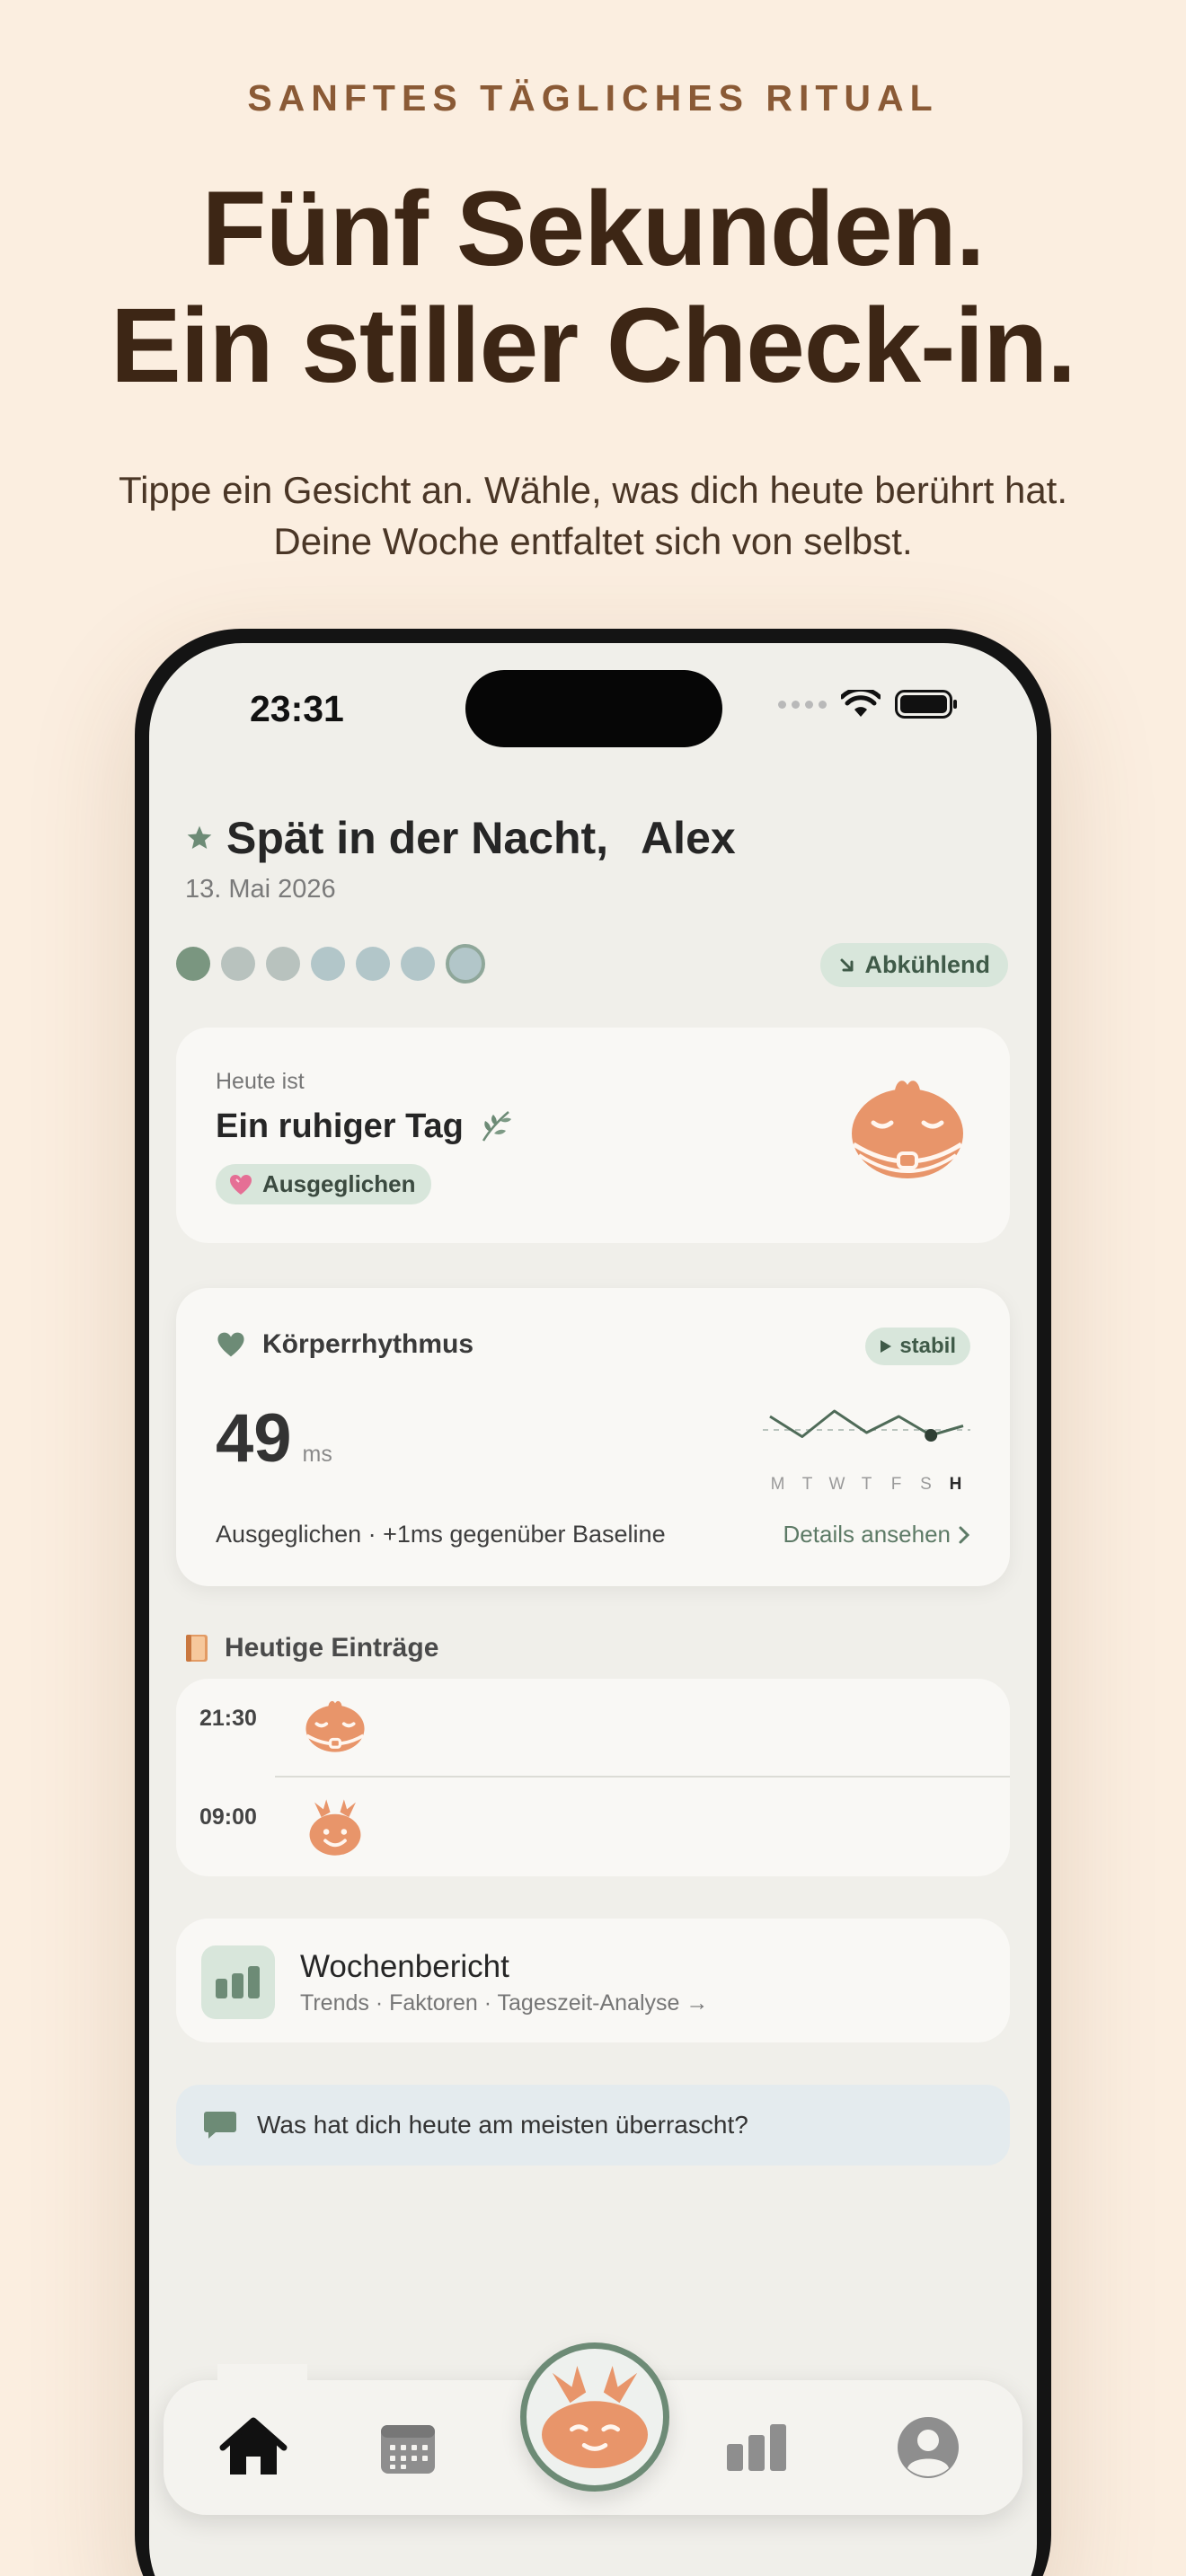 Image resolution: width=1186 pixels, height=2576 pixels. Describe the element at coordinates (688, 838) in the screenshot. I see `greeting-name: Alex` at that location.